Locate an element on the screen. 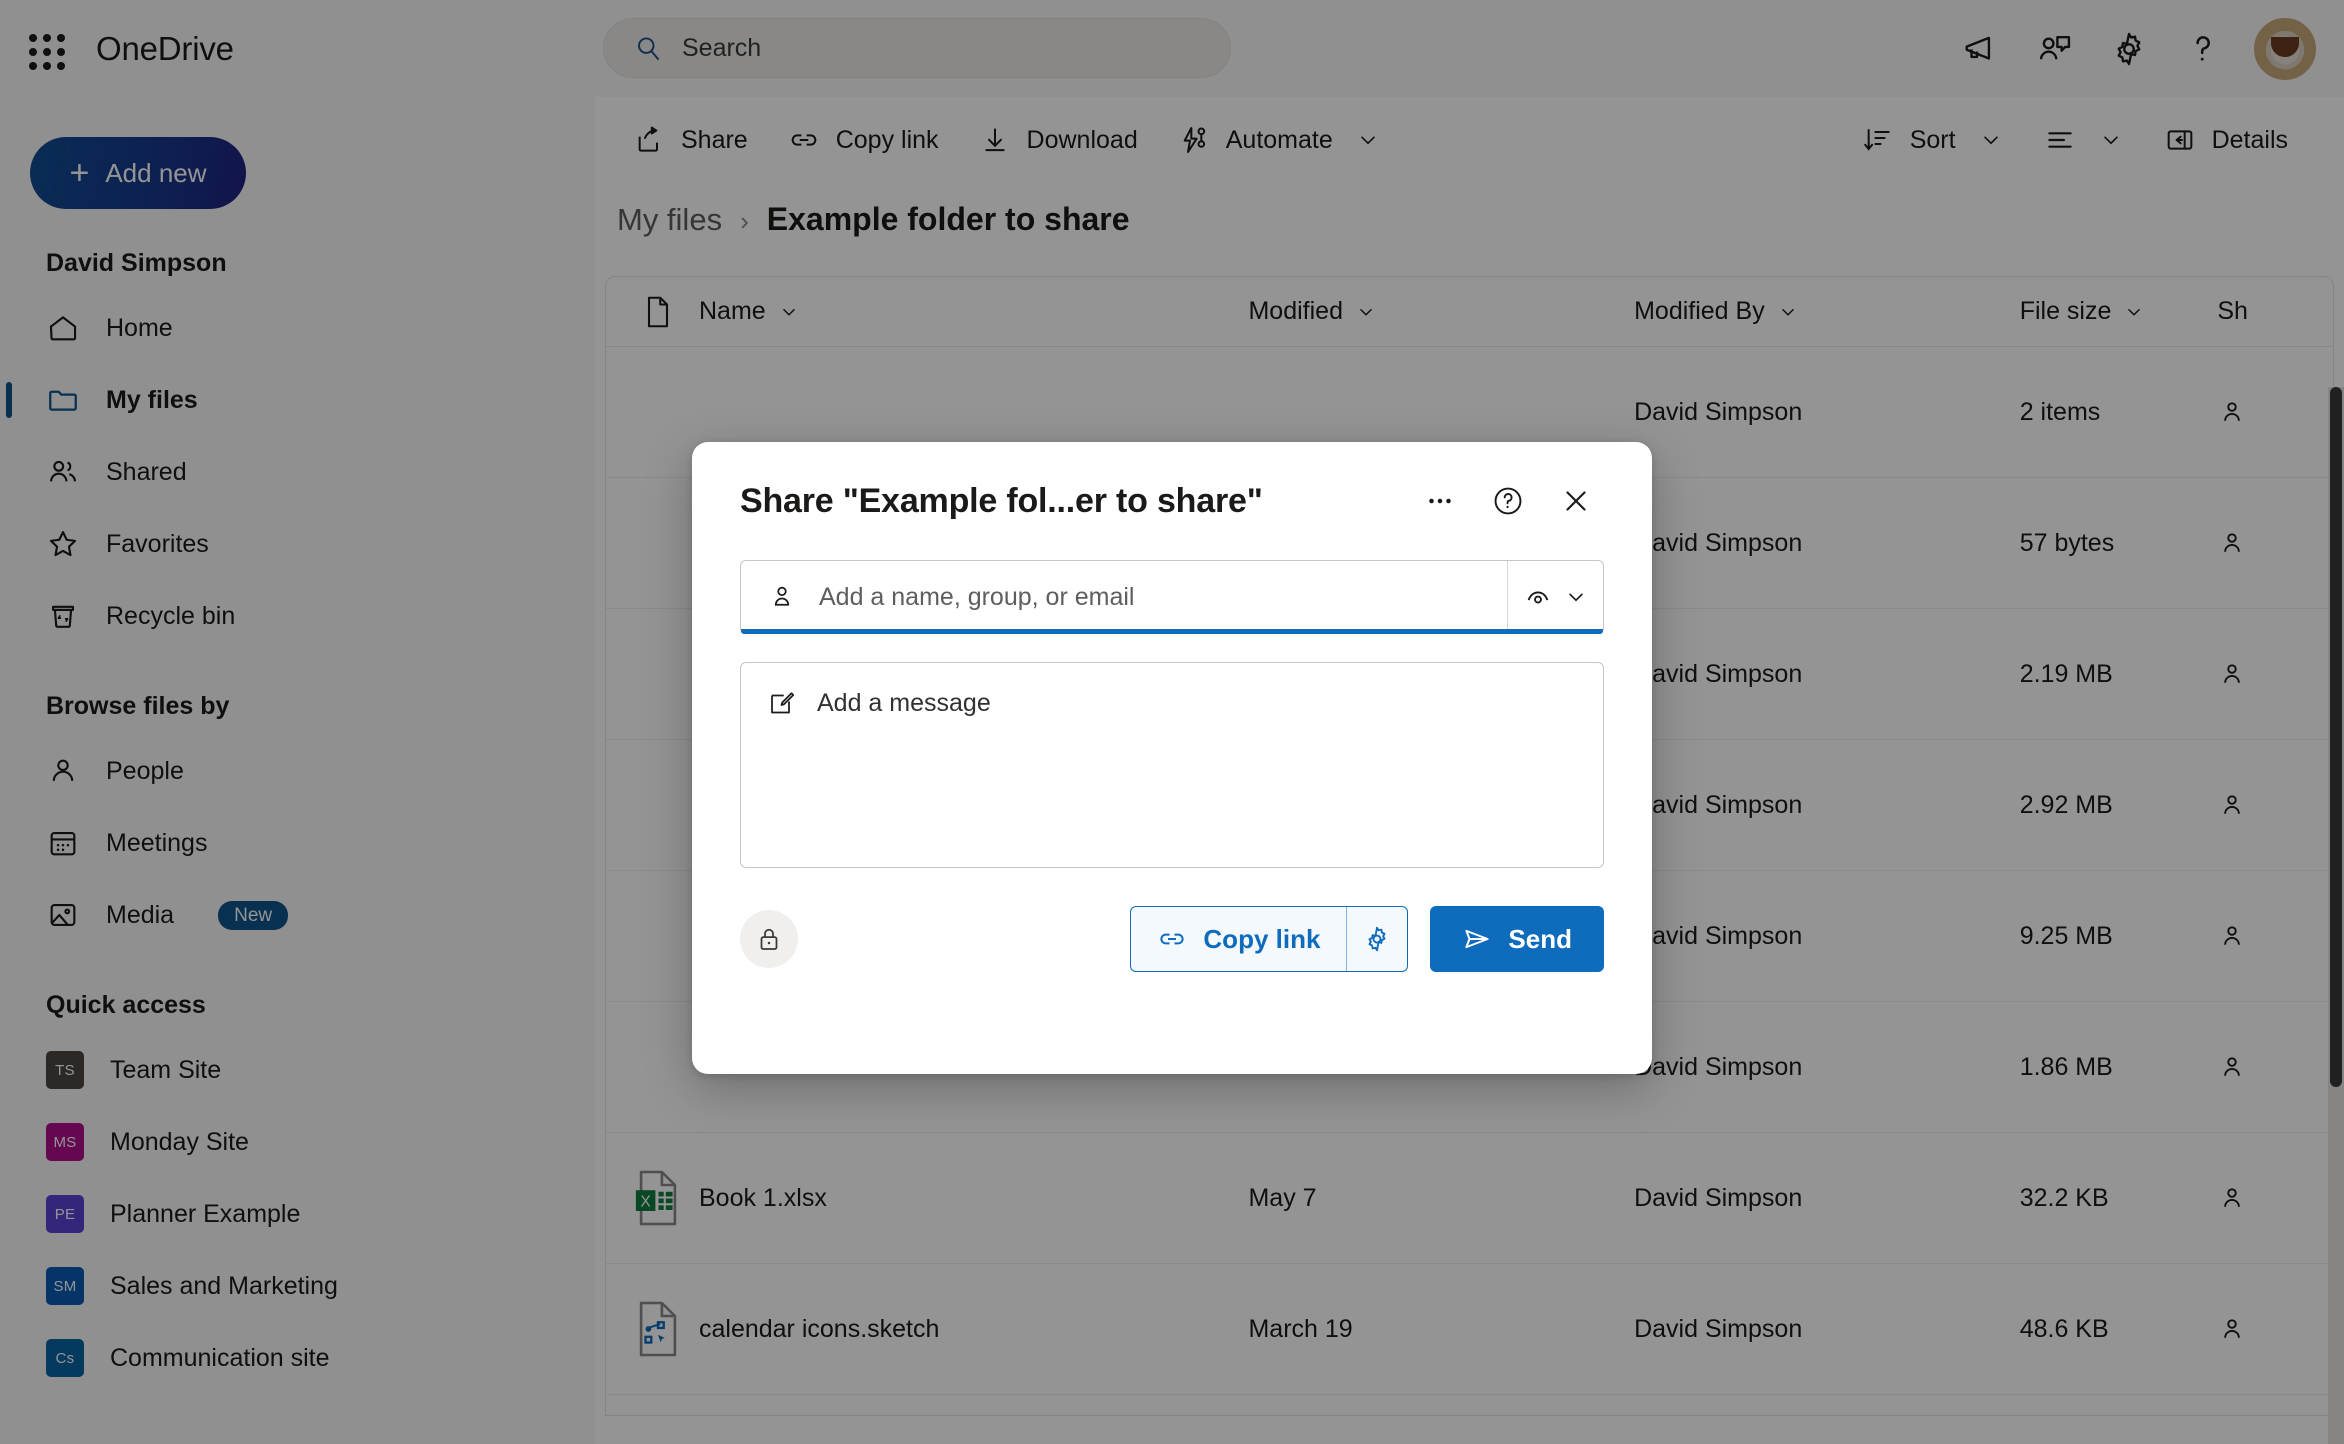  divider is located at coordinates (1347, 939).